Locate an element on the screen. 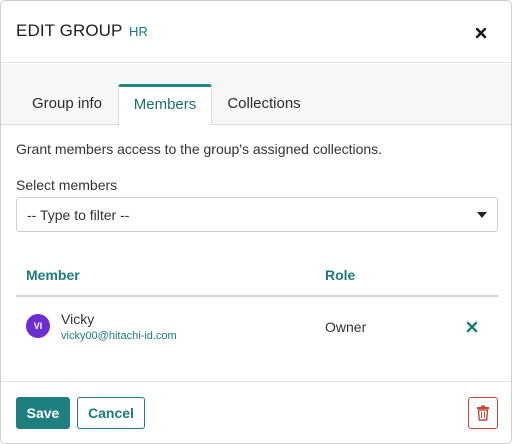 This screenshot has height=444, width=512. tab-group-info: Group info is located at coordinates (67, 104).